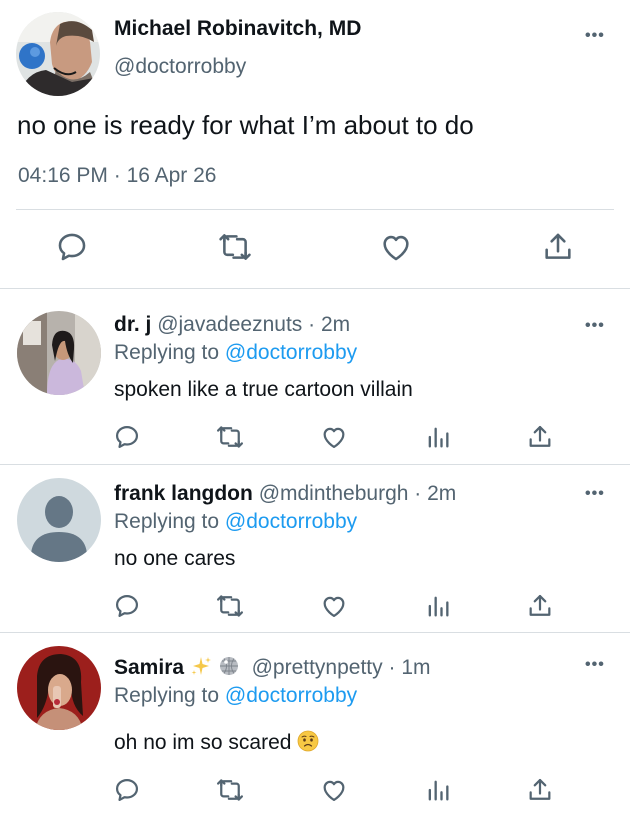 The height and width of the screenshot is (821, 630). What do you see at coordinates (308, 744) in the screenshot?
I see `worried-face-emoji-icon` at bounding box center [308, 744].